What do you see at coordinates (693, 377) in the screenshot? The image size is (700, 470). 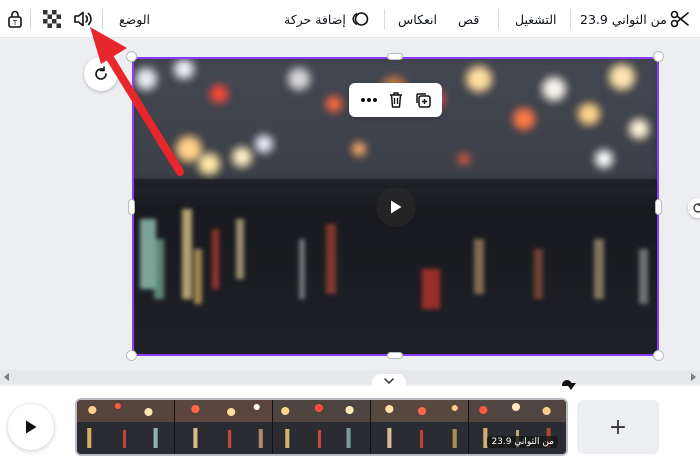 I see `scroll-right-icon` at bounding box center [693, 377].